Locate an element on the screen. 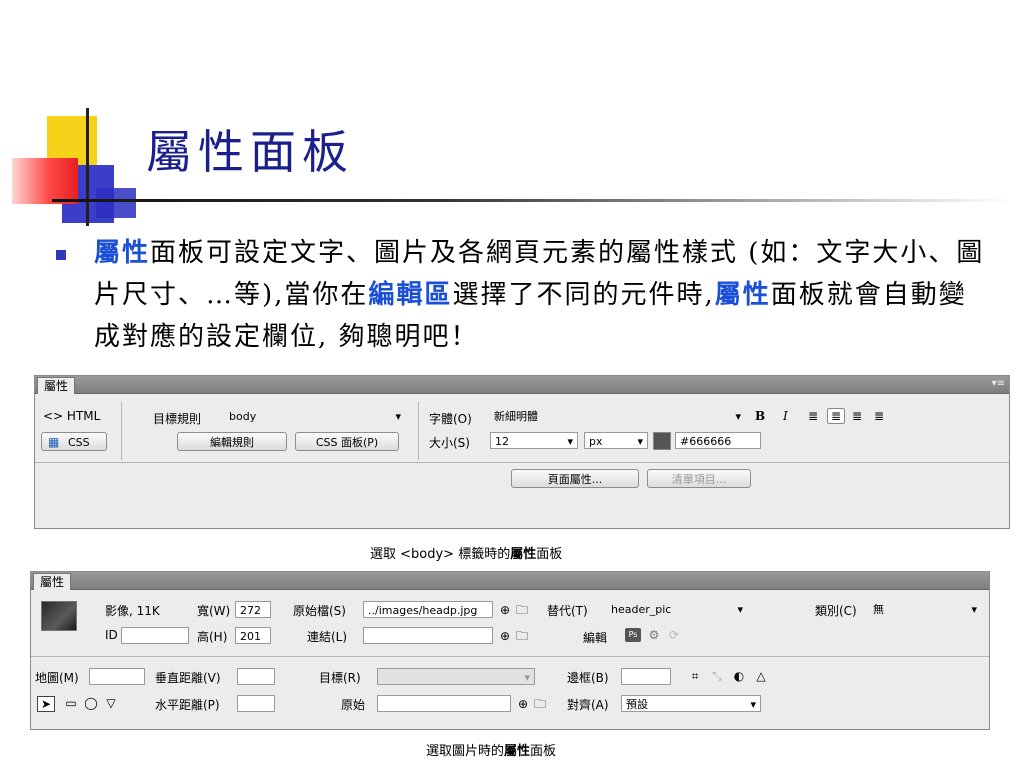  caption-image-post: 面板 is located at coordinates (543, 751).